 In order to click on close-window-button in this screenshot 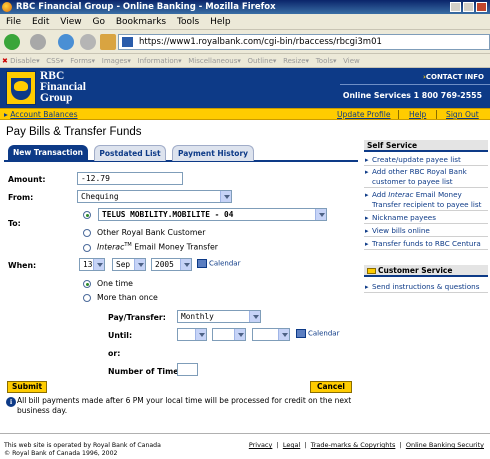, I will do `click(481, 7)`.